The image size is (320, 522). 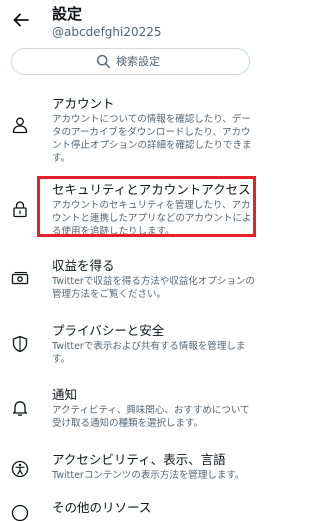 I want to click on settings-item-description: Twitterコンテンツの表示方法を管理します。, so click(x=148, y=475).